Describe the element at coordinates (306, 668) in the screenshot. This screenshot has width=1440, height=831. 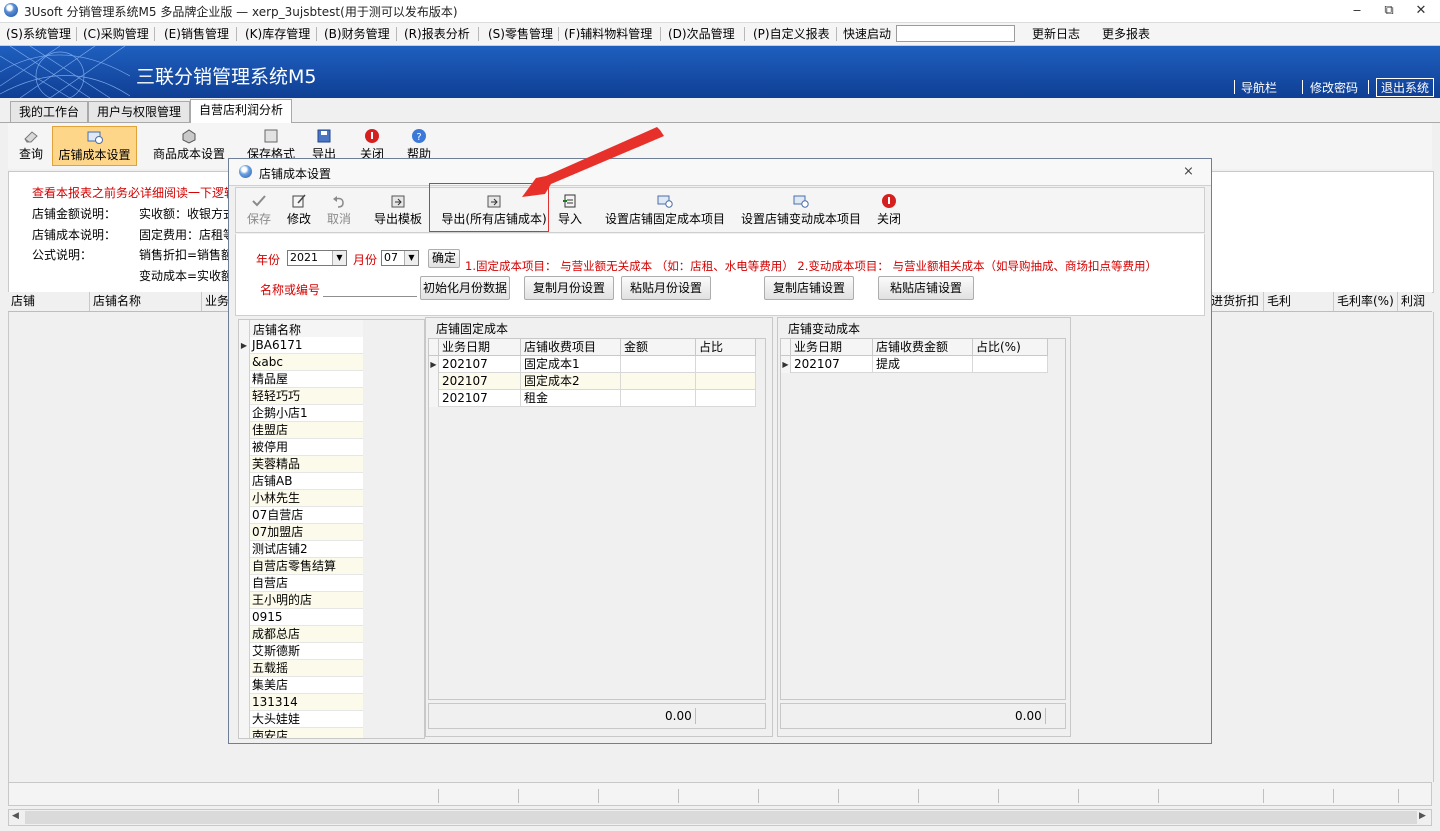
I see `store-list-item: 五载摇` at that location.